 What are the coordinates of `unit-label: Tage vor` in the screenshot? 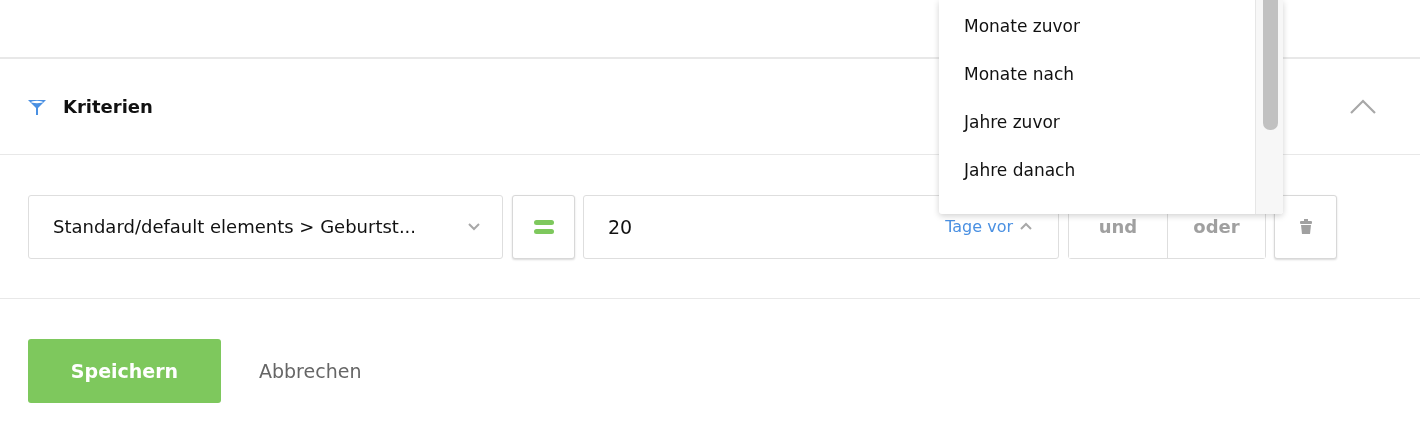 It's located at (979, 226).